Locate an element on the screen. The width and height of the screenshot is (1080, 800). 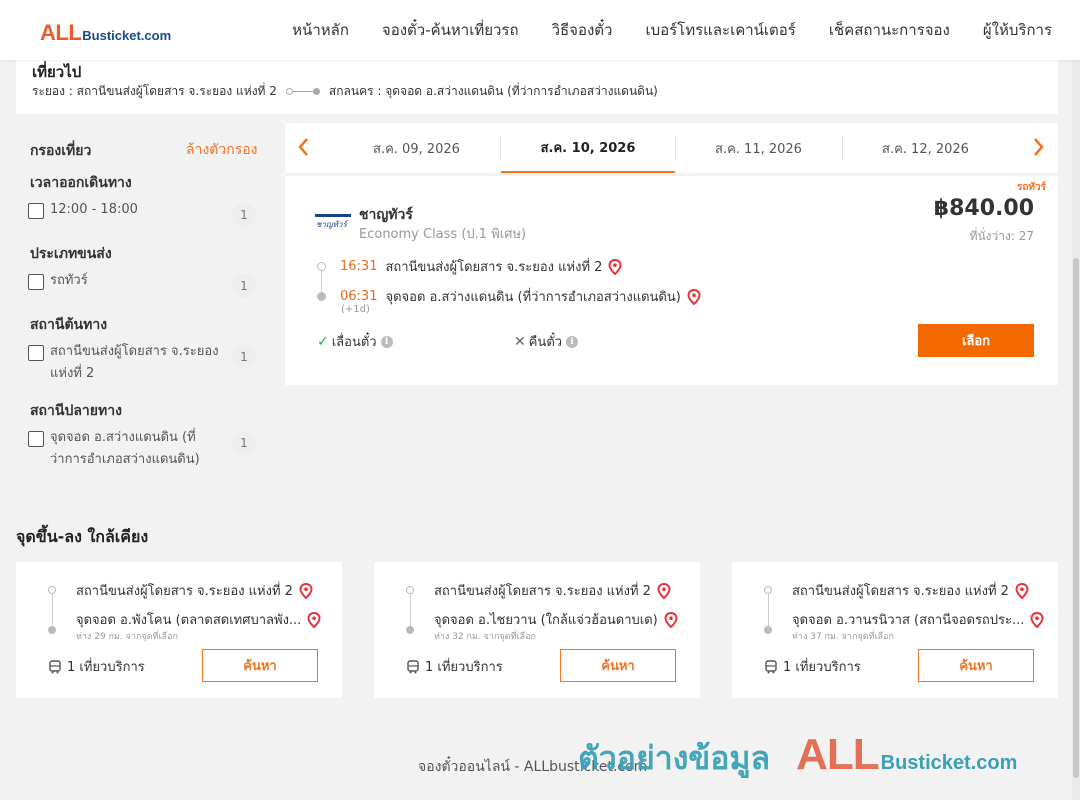
transport-type-tag: รถทัวร์ is located at coordinates (1031, 187).